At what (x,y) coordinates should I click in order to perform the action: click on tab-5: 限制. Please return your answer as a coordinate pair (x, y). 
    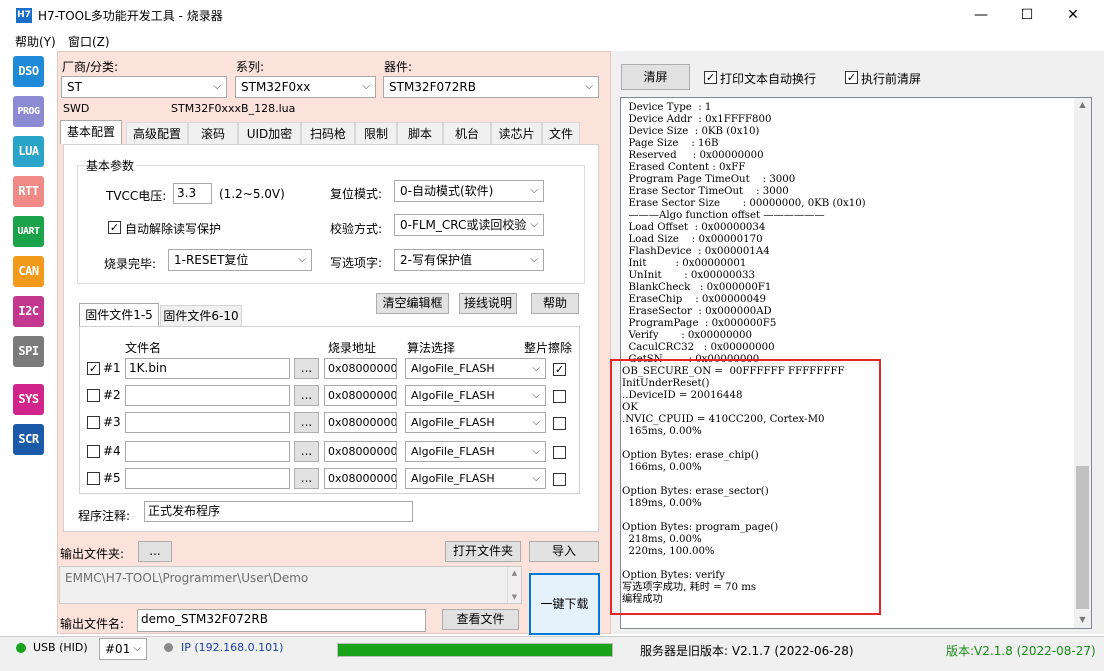
    Looking at the image, I should click on (376, 133).